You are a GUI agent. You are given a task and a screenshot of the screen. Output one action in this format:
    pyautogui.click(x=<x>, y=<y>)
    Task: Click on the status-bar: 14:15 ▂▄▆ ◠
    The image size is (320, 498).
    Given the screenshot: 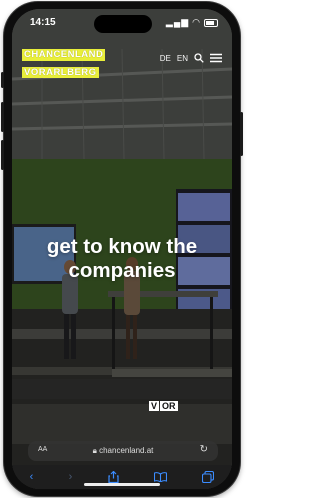 What is the action you would take?
    pyautogui.click(x=122, y=24)
    